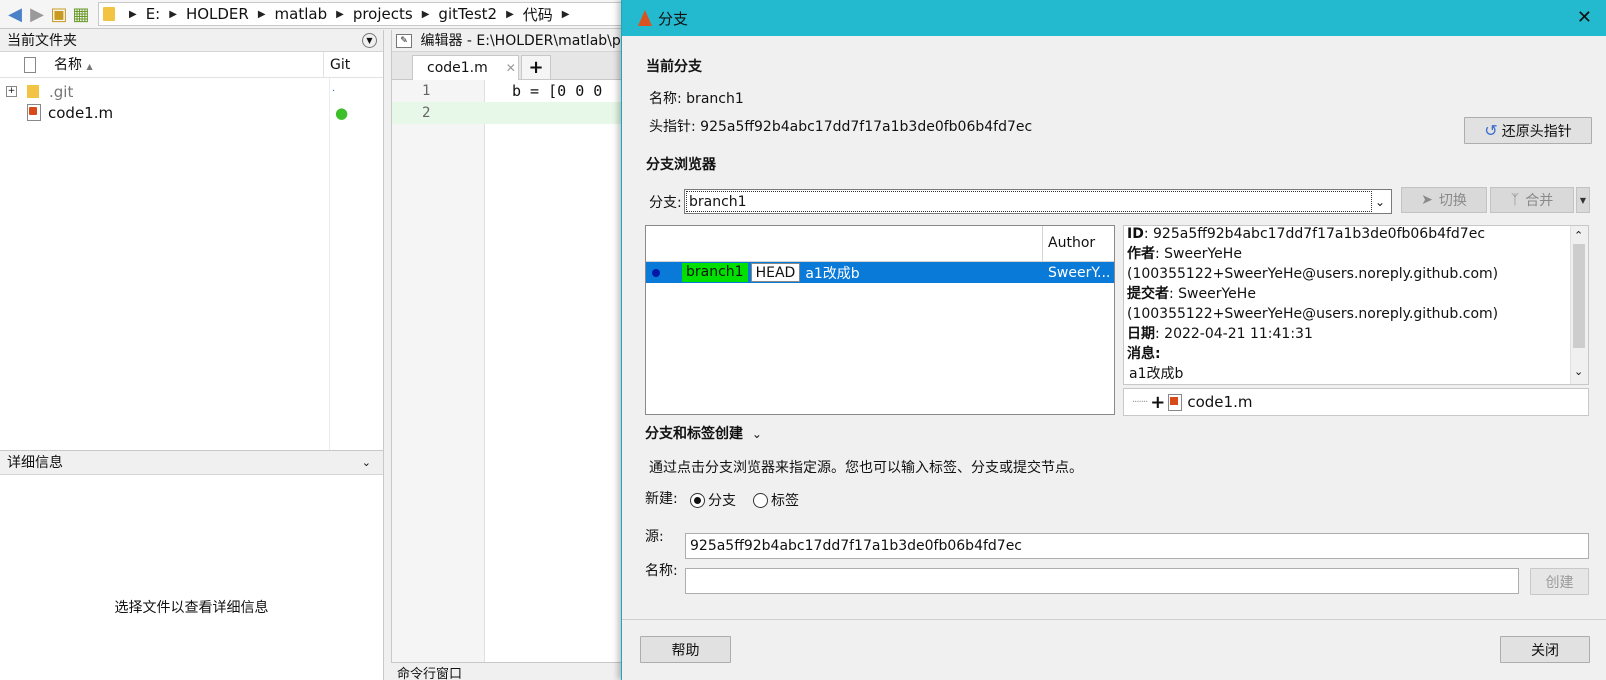  What do you see at coordinates (467, 14) in the screenshot?
I see `breadcrumb-item: gitTest2` at bounding box center [467, 14].